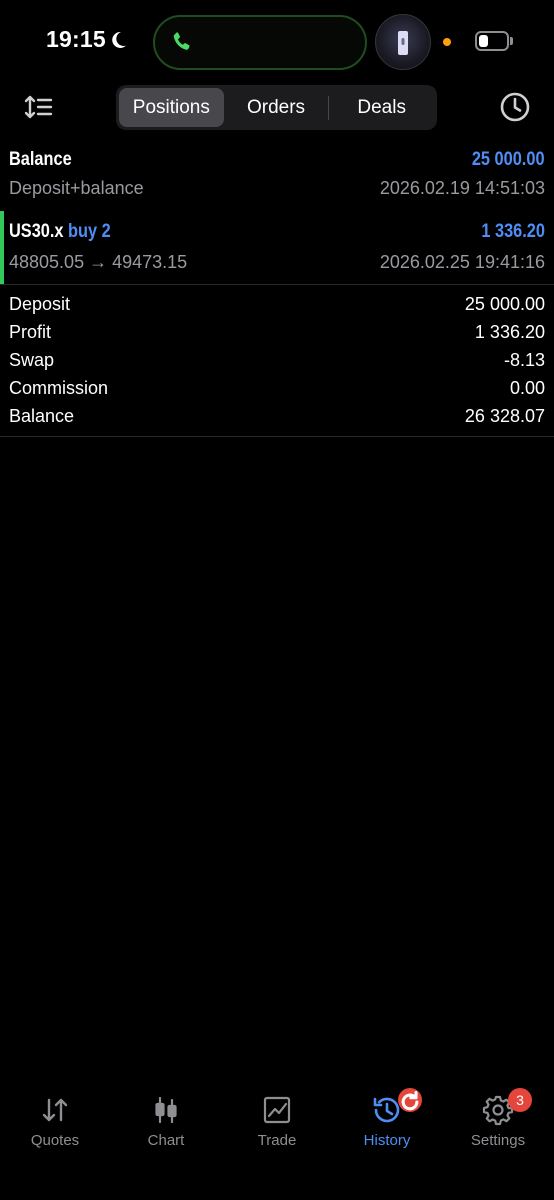  I want to click on summary-balance-label: Balance, so click(42, 416).